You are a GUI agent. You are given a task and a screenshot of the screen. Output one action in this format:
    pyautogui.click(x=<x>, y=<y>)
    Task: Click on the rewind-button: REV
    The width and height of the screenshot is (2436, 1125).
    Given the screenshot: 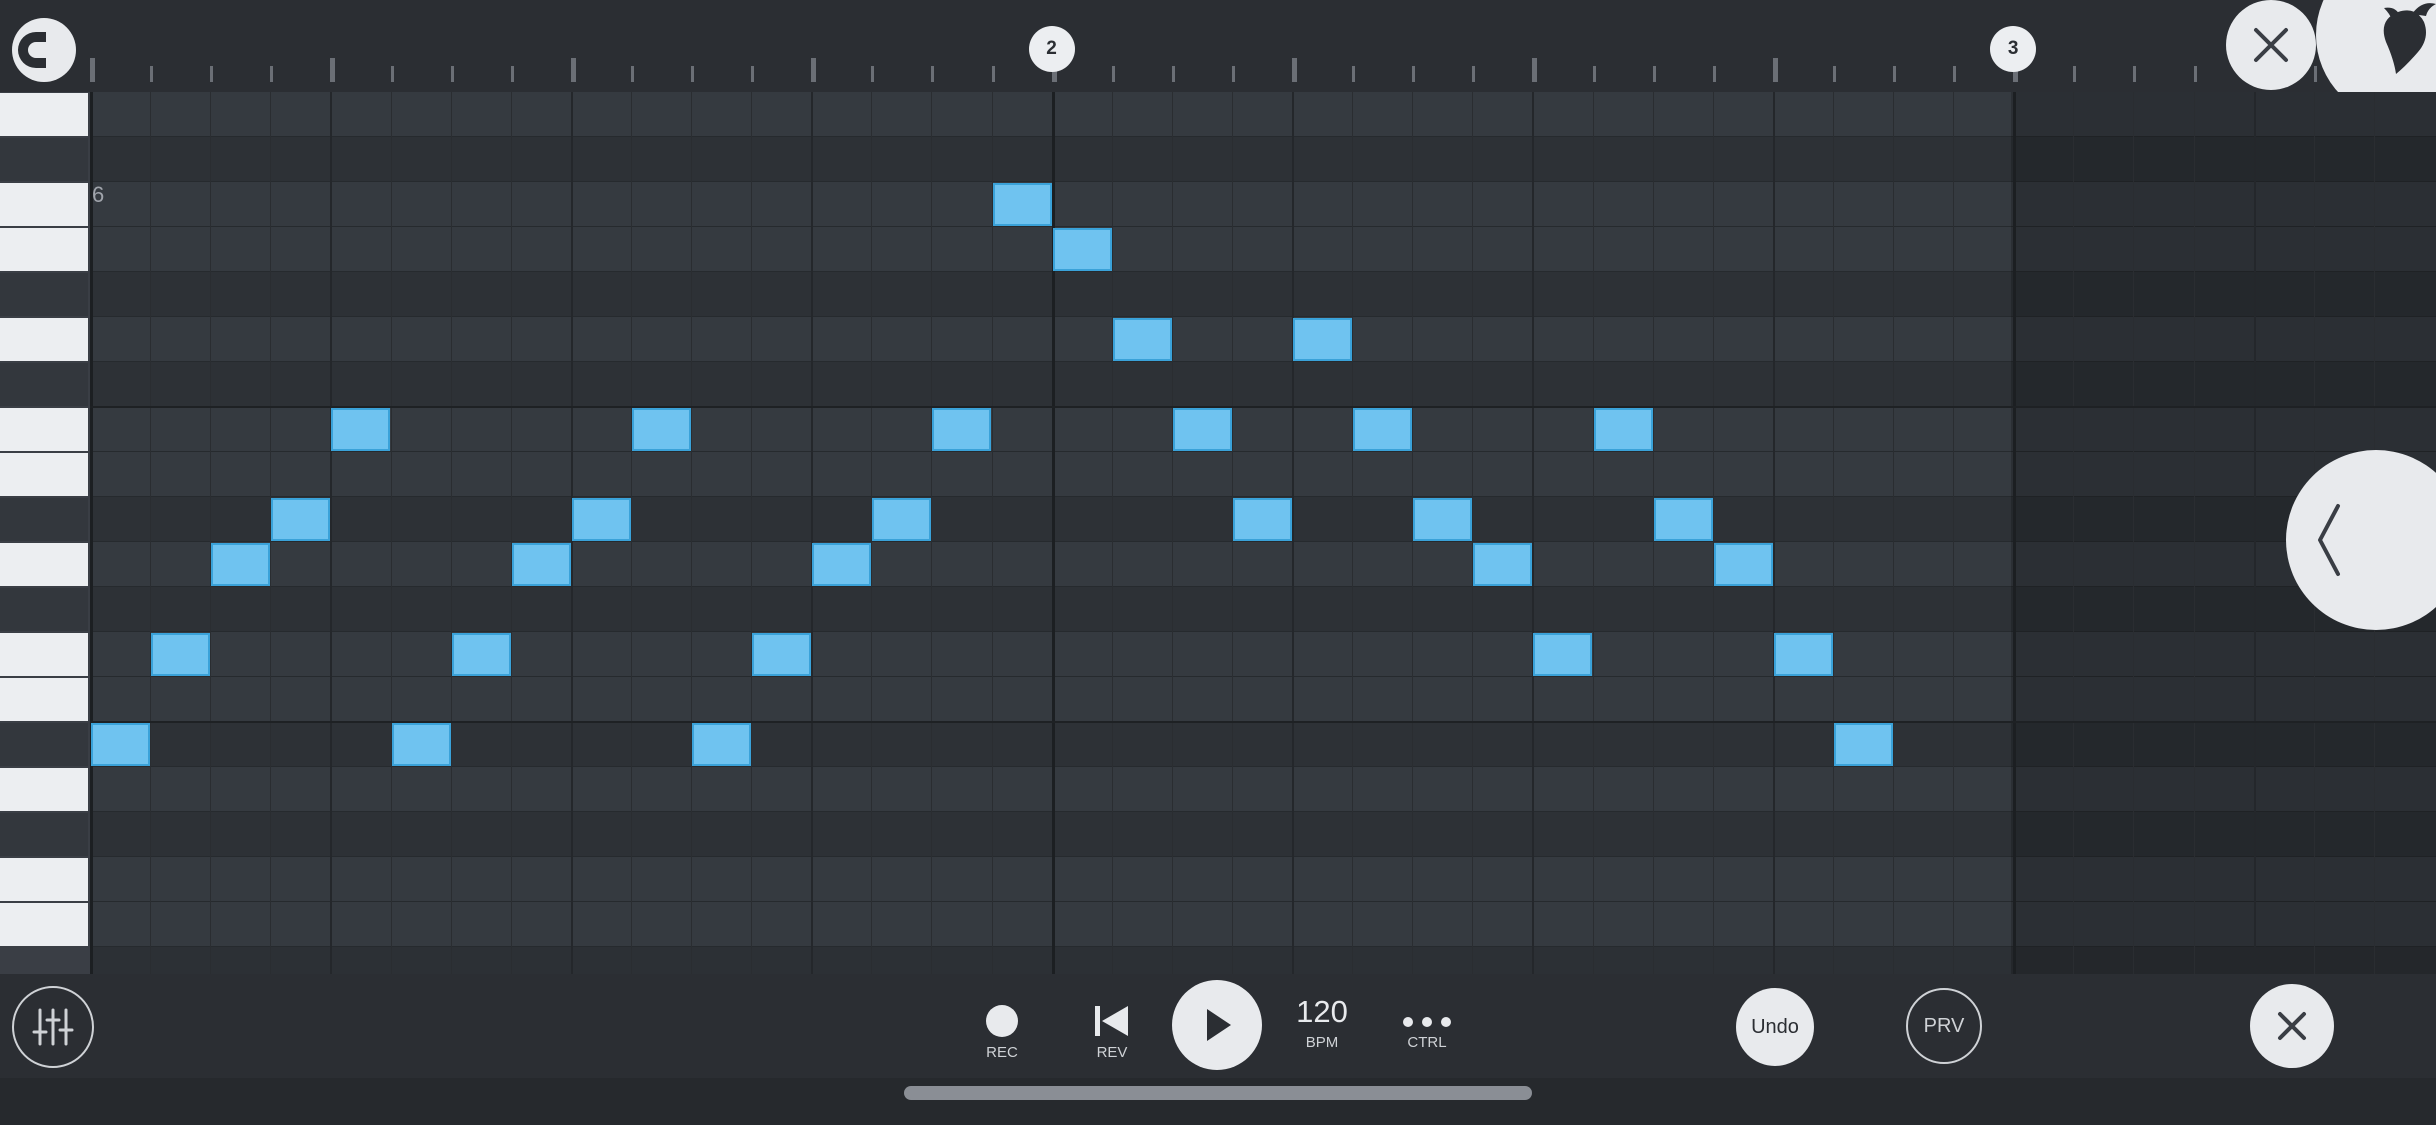 What is the action you would take?
    pyautogui.click(x=1112, y=1032)
    